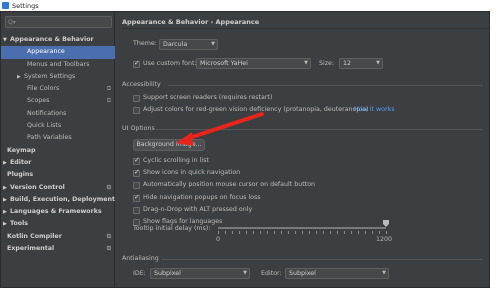 This screenshot has height=290, width=496. Describe the element at coordinates (361, 63) in the screenshot. I see `font-size-select: 12 ▼` at that location.